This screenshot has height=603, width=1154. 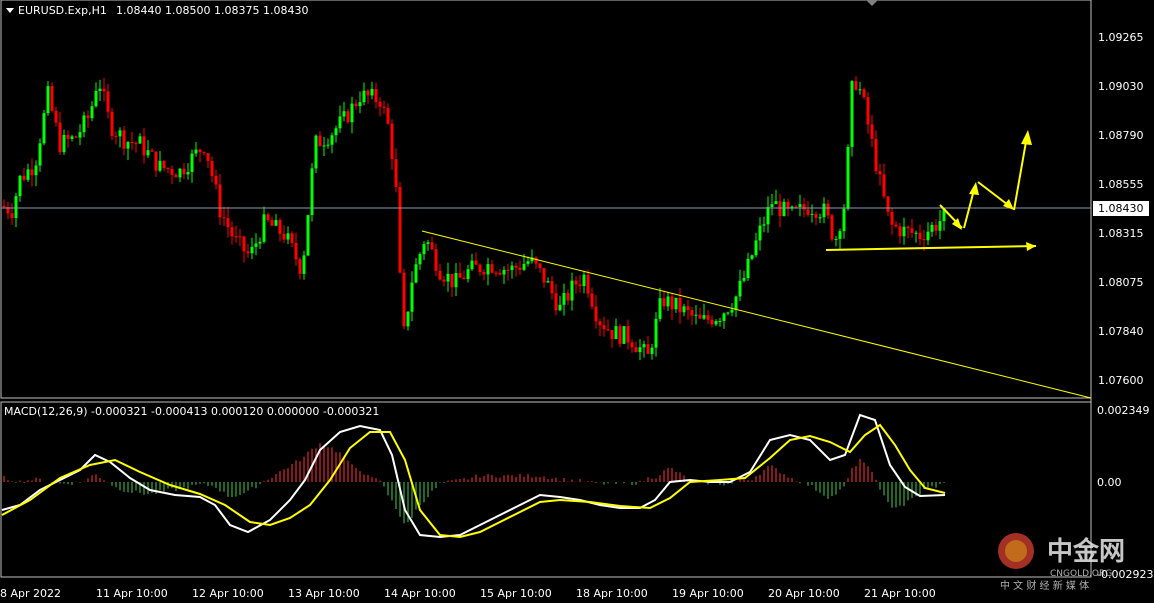 What do you see at coordinates (1031, 246) in the screenshot?
I see `support-arrow-icon` at bounding box center [1031, 246].